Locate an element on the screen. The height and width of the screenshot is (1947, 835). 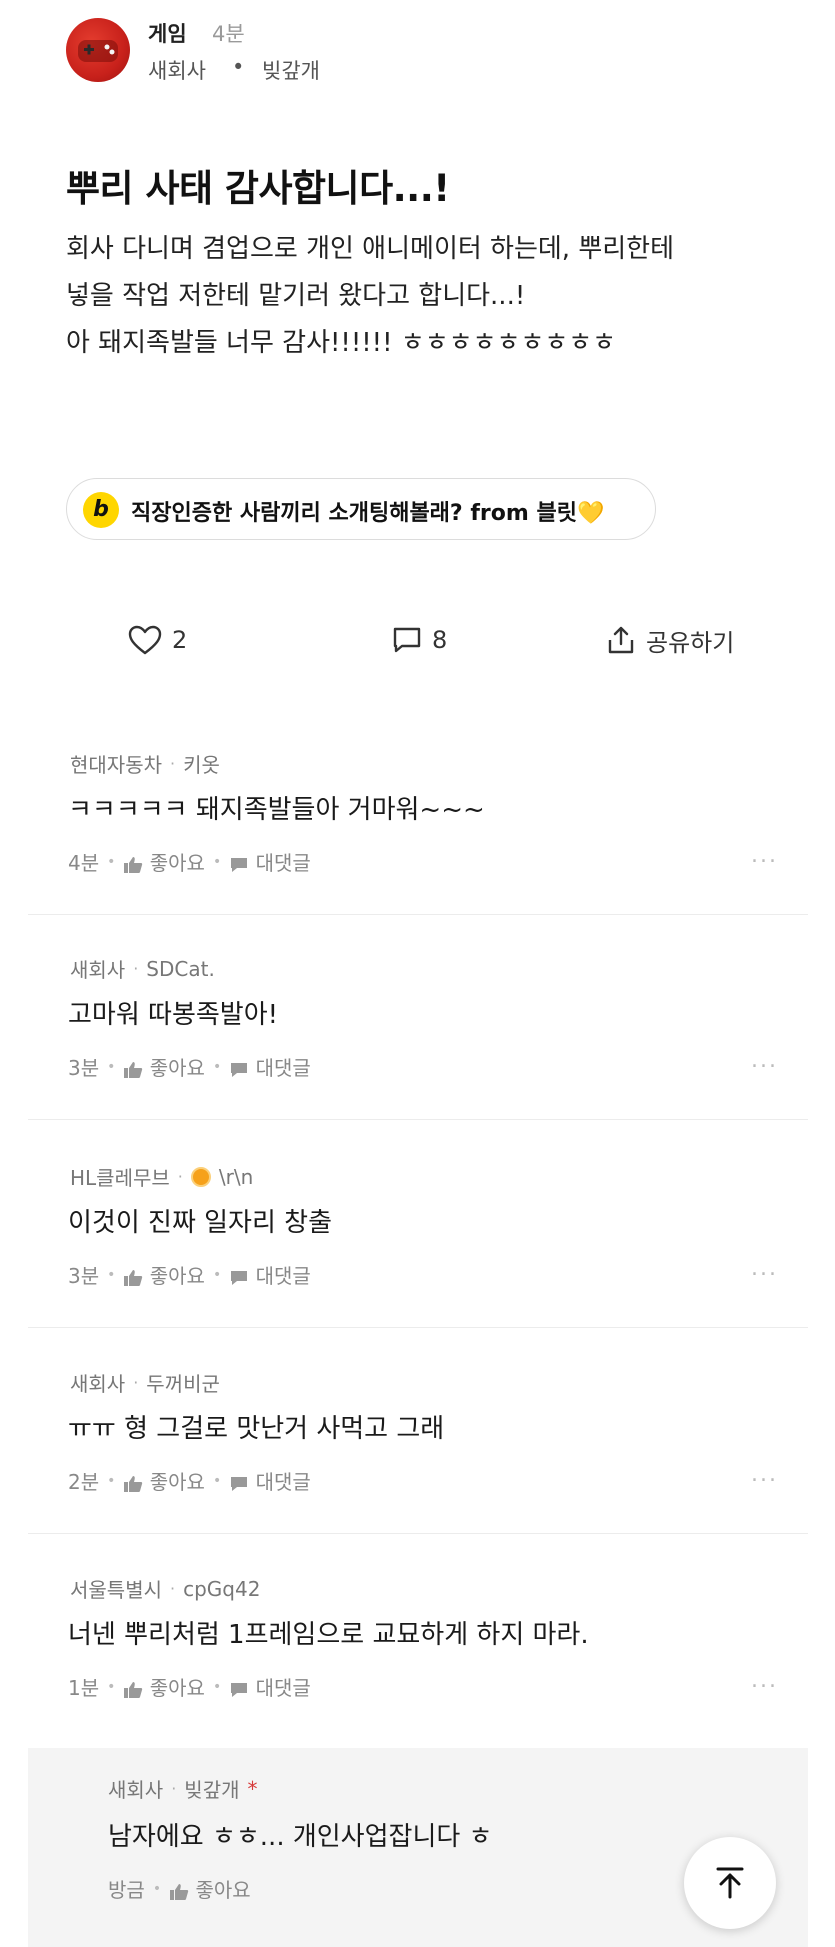
comment-text: ㅋㅋㅋㅋㅋ 돼지족발들아 거마워~~~ is located at coordinates (276, 810).